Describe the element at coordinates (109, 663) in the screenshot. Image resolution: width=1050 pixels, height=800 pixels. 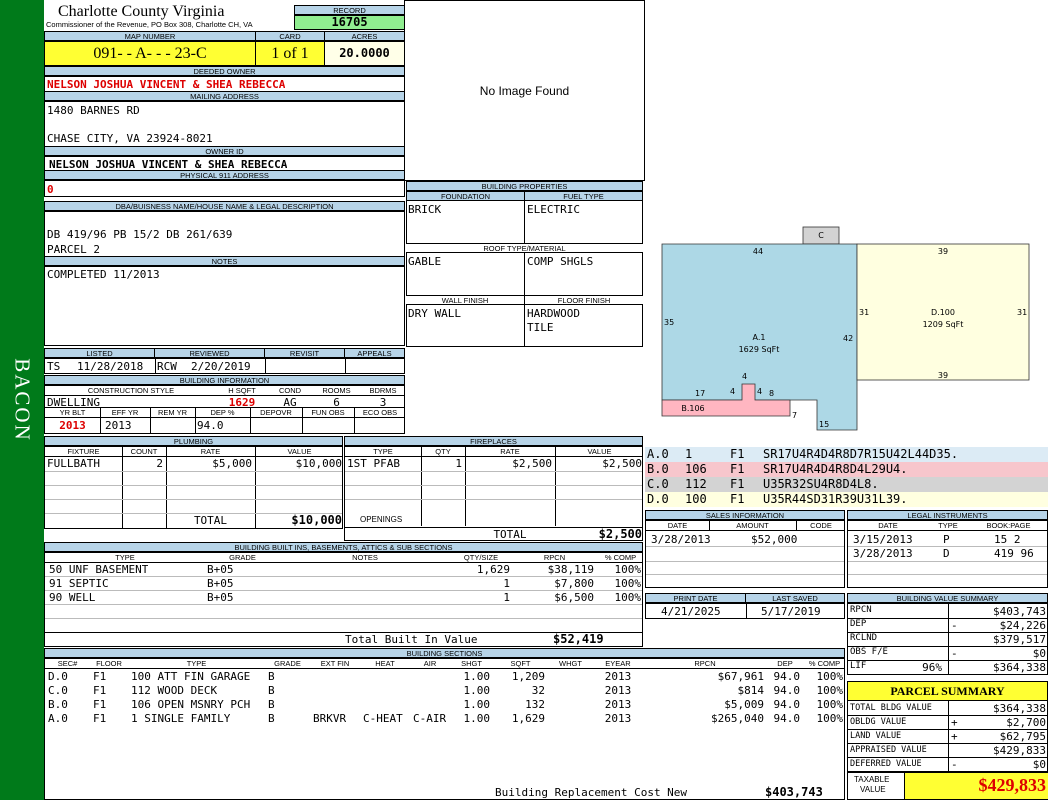
I see `sections-col: FLOOR` at that location.